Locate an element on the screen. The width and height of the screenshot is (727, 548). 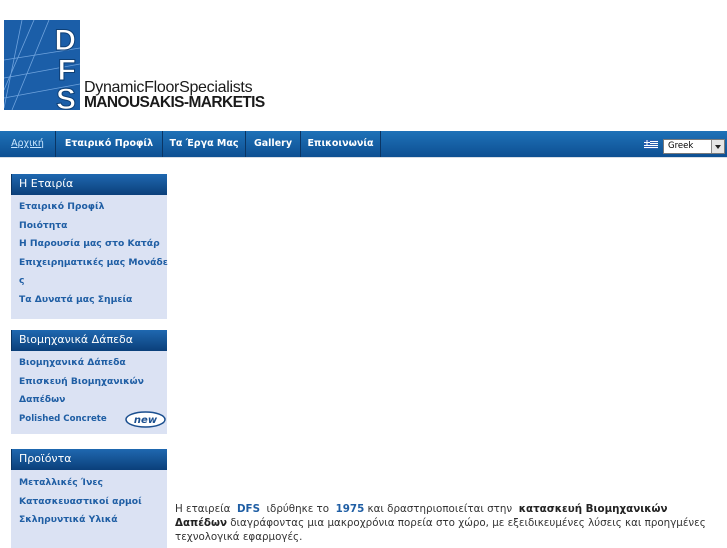
intro-text-2: ιδρύθηκε το is located at coordinates (298, 509).